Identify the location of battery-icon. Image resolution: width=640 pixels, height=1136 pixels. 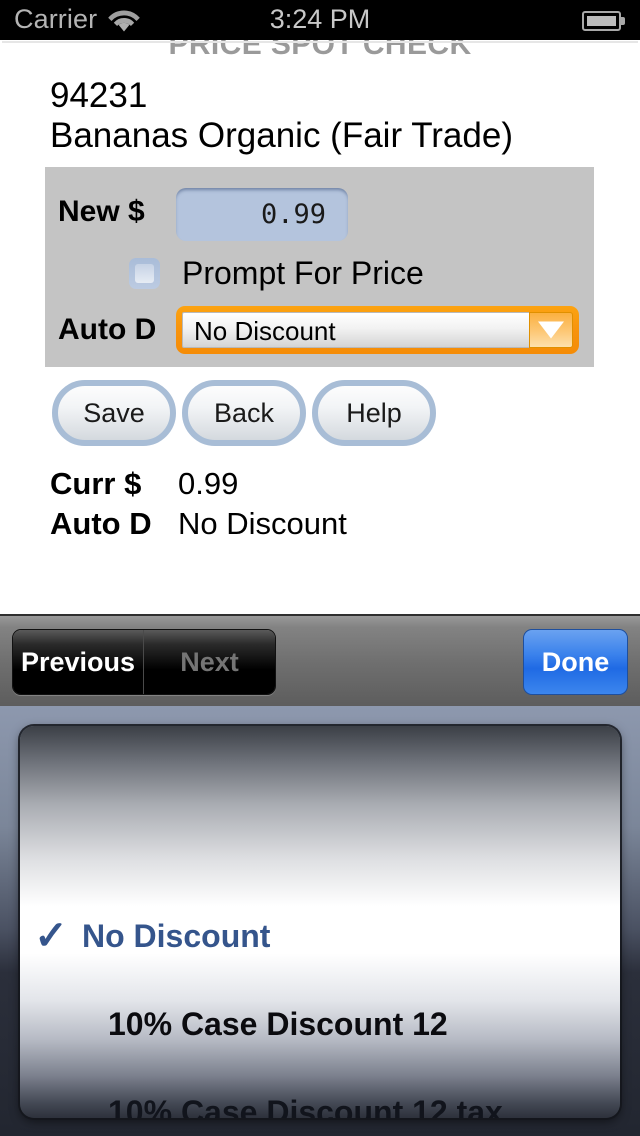
(604, 21).